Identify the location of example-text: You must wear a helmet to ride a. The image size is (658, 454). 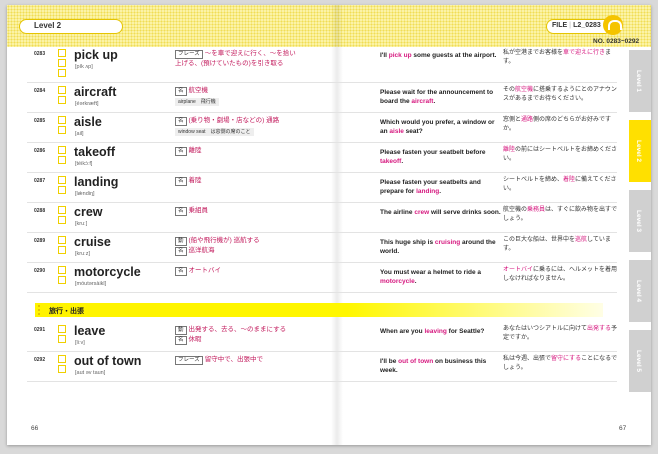
(431, 272).